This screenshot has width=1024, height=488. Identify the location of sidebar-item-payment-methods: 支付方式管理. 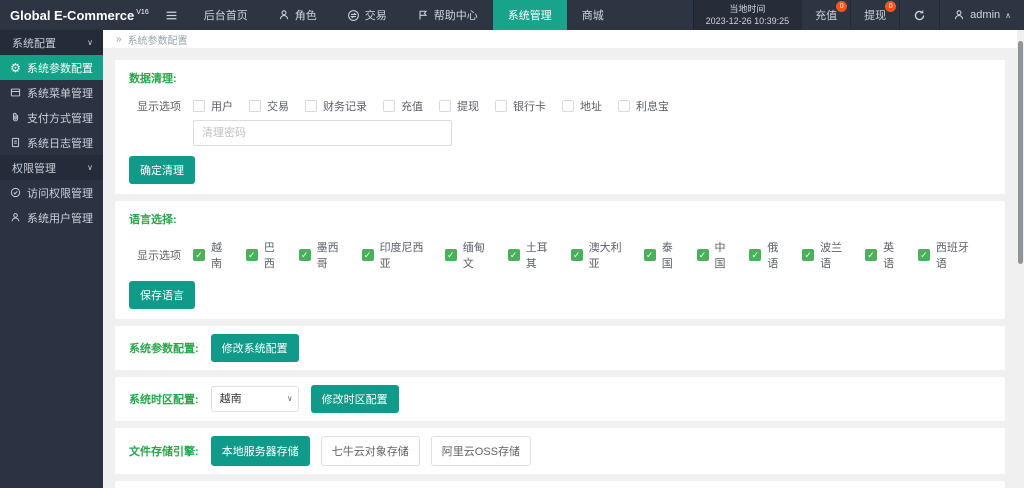
(51, 117).